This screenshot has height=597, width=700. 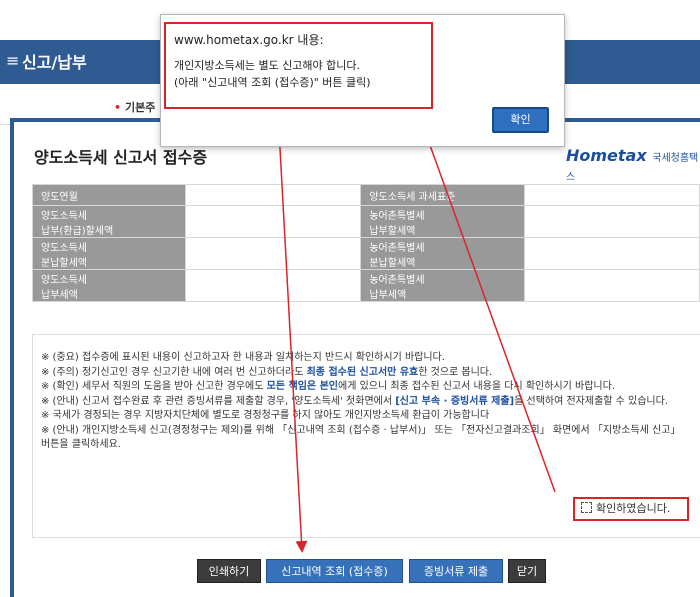 What do you see at coordinates (455, 372) in the screenshot?
I see `notice-text: 한 것으로 봅니다.` at bounding box center [455, 372].